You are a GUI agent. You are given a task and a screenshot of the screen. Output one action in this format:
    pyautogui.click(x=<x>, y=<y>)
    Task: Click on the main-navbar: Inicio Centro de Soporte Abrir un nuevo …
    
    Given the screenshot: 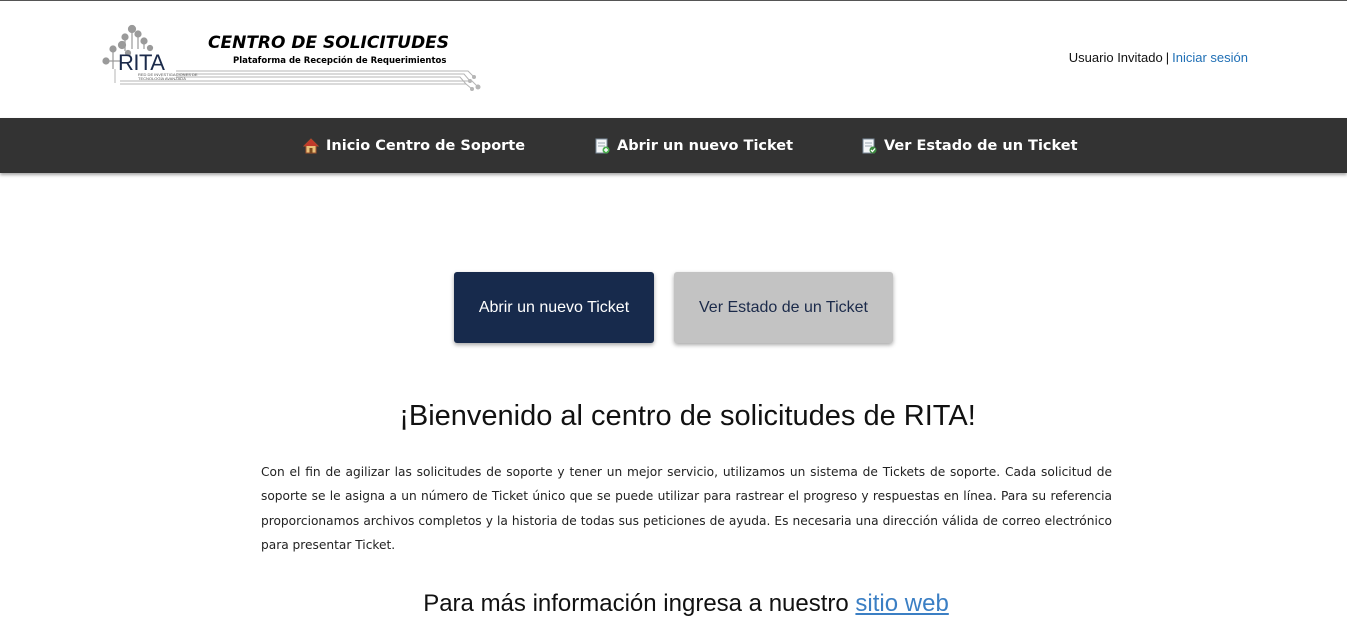 What is the action you would take?
    pyautogui.click(x=673, y=145)
    